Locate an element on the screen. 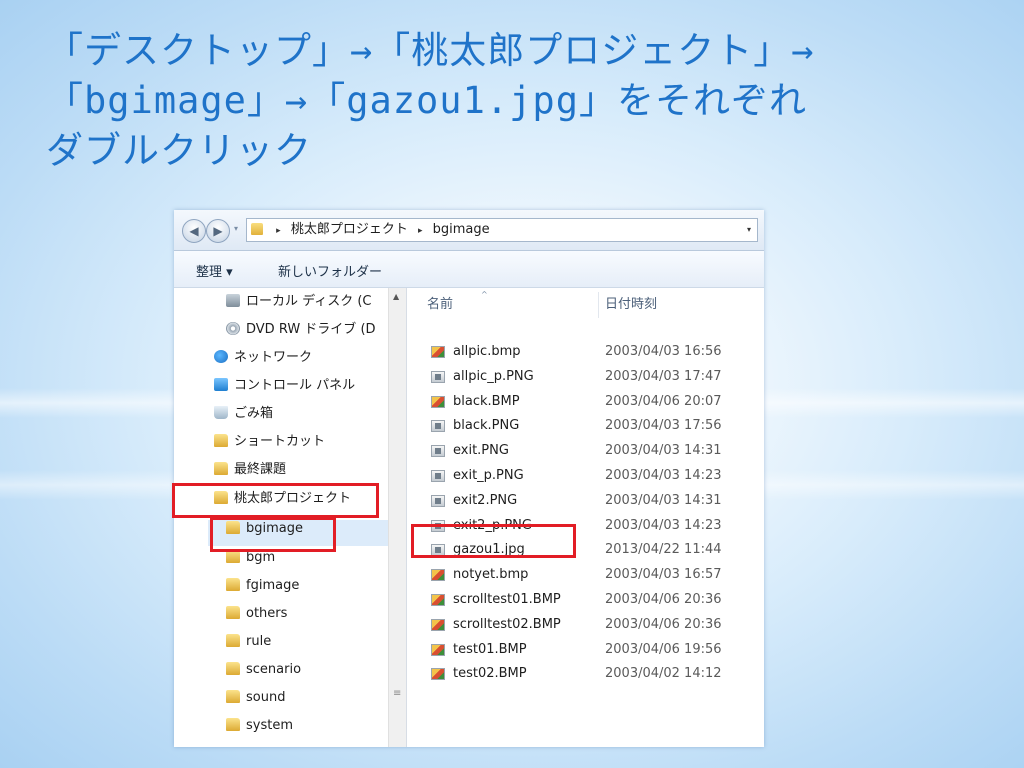 The image size is (1024, 768). sidebar-item-label: others is located at coordinates (267, 613).